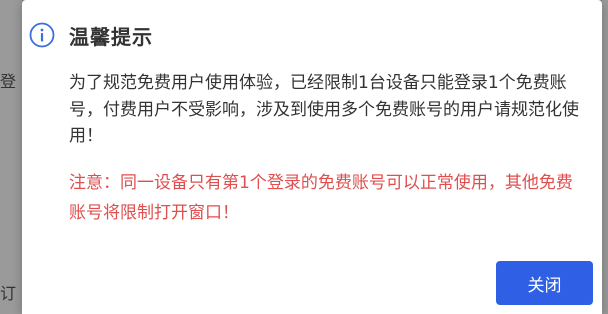 The width and height of the screenshot is (608, 314). I want to click on dialog-title: 温馨提示, so click(111, 36).